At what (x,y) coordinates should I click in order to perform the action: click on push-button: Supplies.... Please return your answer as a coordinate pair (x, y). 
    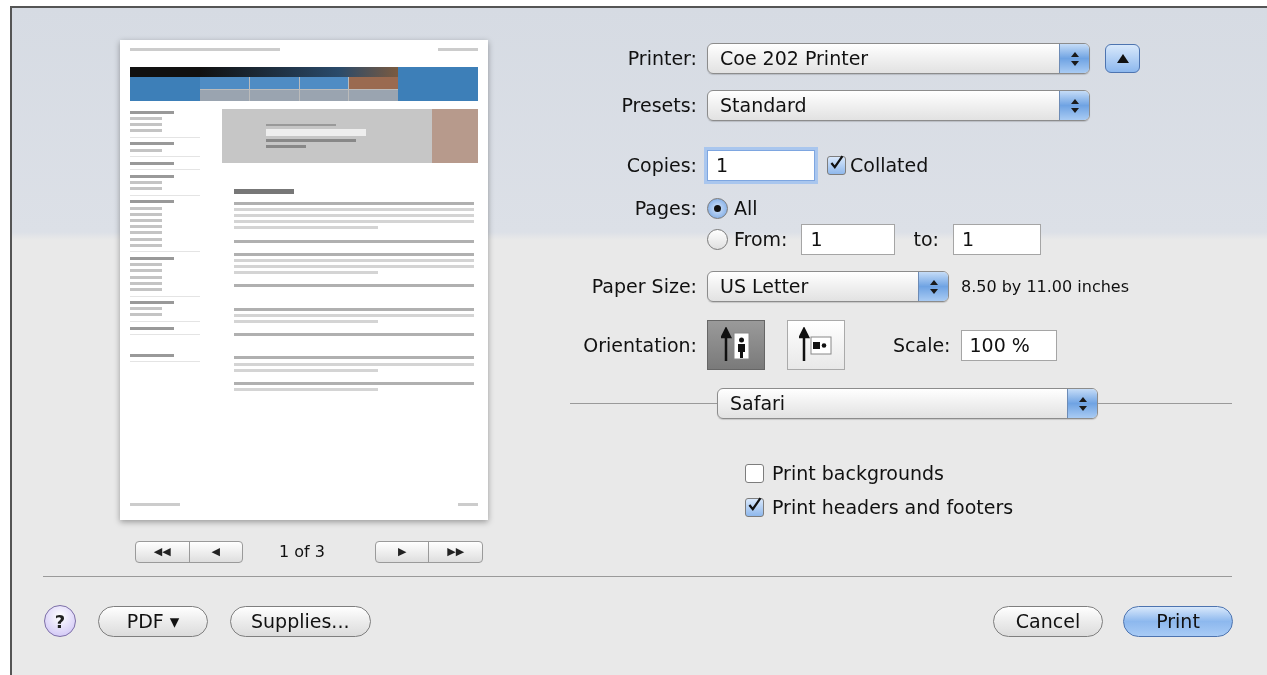
    Looking at the image, I should click on (300, 621).